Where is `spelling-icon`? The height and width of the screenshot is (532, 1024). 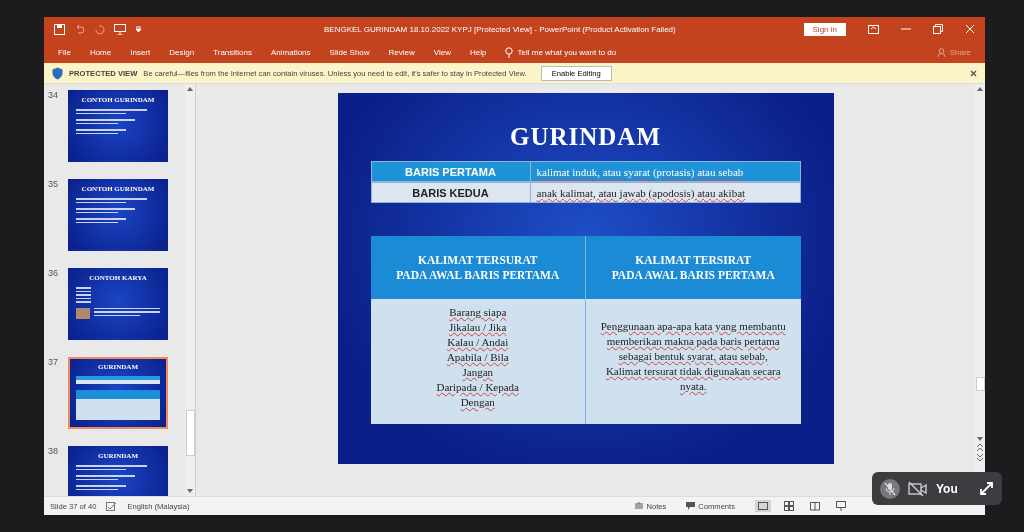 spelling-icon is located at coordinates (112, 506).